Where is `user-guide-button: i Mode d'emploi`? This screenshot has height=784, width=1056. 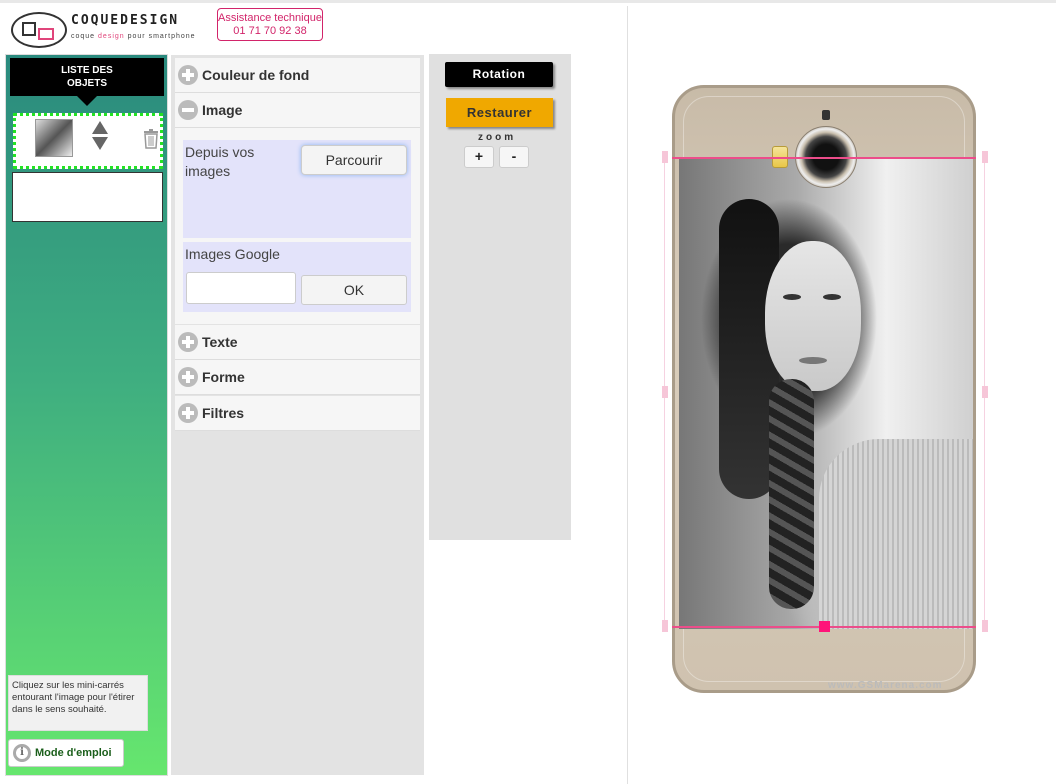 user-guide-button: i Mode d'emploi is located at coordinates (66, 753).